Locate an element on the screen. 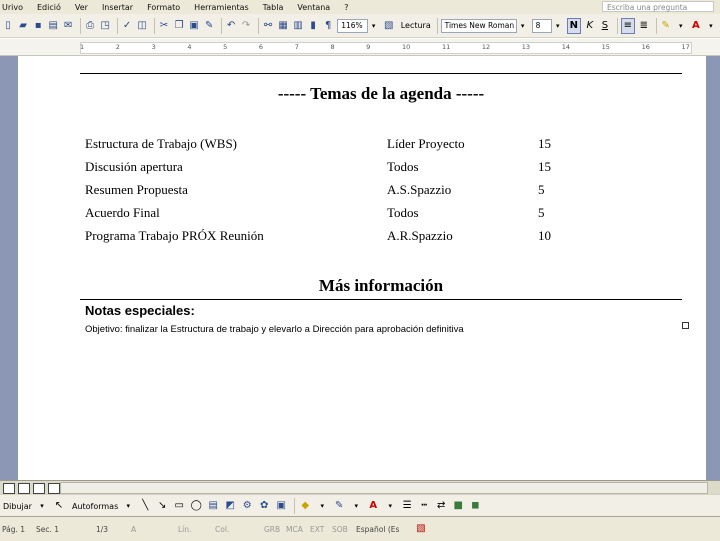 The width and height of the screenshot is (720, 541). line-style-icon: ☰ is located at coordinates (407, 506).